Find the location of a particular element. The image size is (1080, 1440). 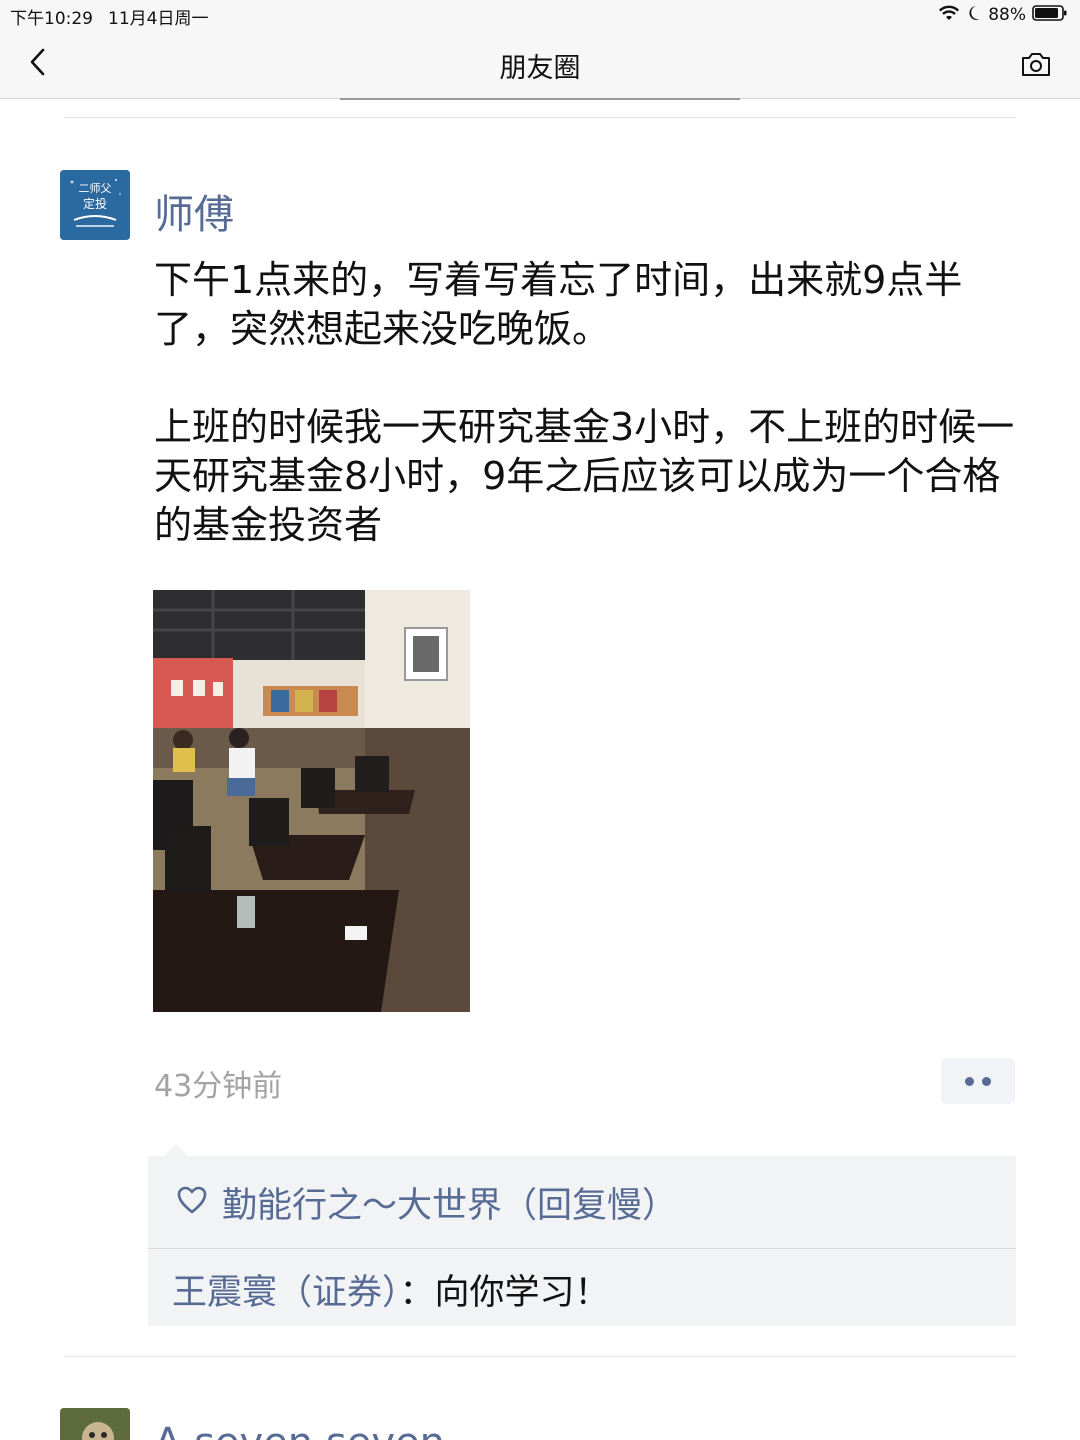

interactions-panel: 勤能行之～大世界（回复慢） 王震寰（证券）：向你学习！ is located at coordinates (582, 1241).